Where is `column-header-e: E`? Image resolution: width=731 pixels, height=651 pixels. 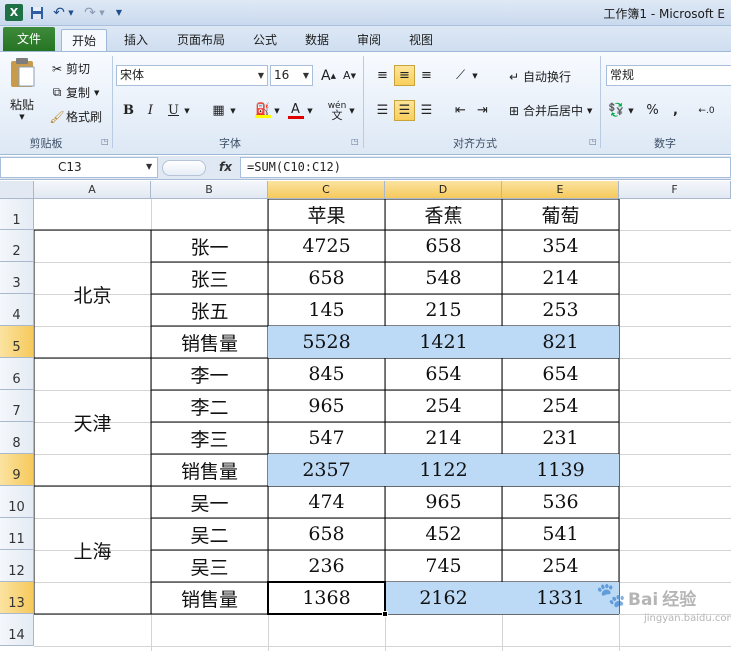 column-header-e: E is located at coordinates (560, 190).